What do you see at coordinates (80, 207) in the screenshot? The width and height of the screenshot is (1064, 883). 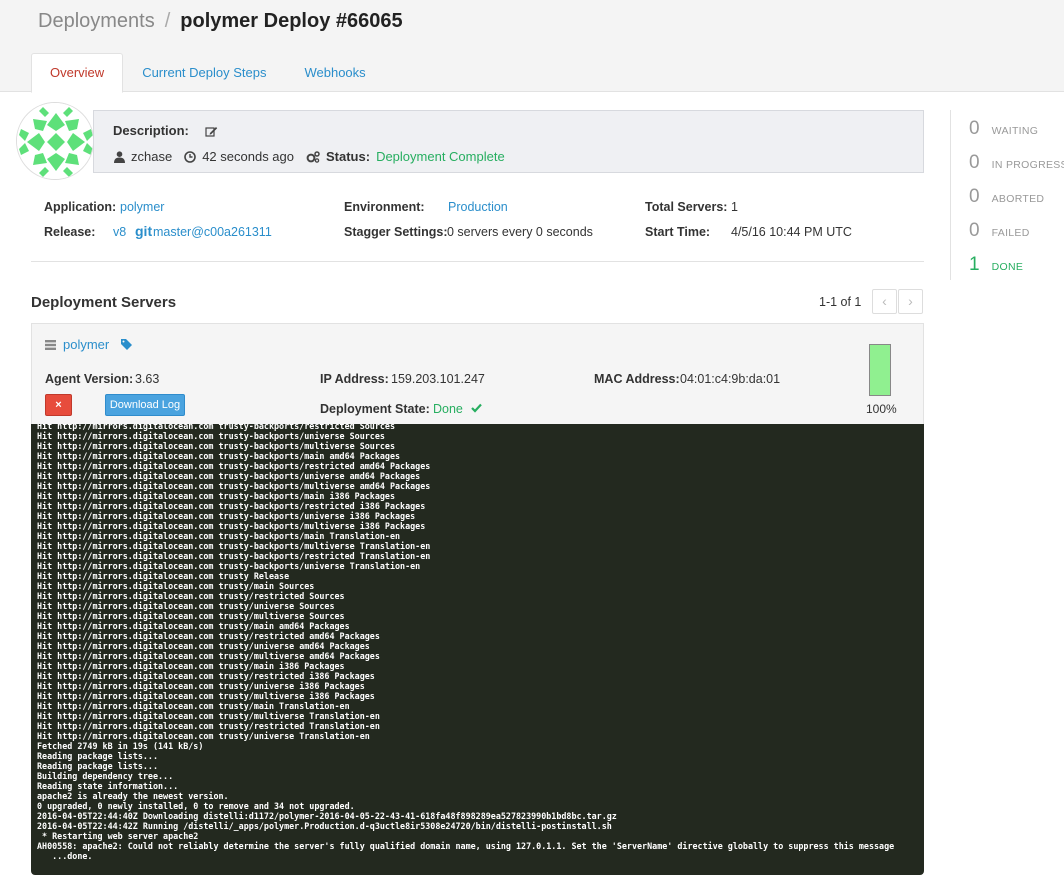 I see `application-label: Application:` at bounding box center [80, 207].